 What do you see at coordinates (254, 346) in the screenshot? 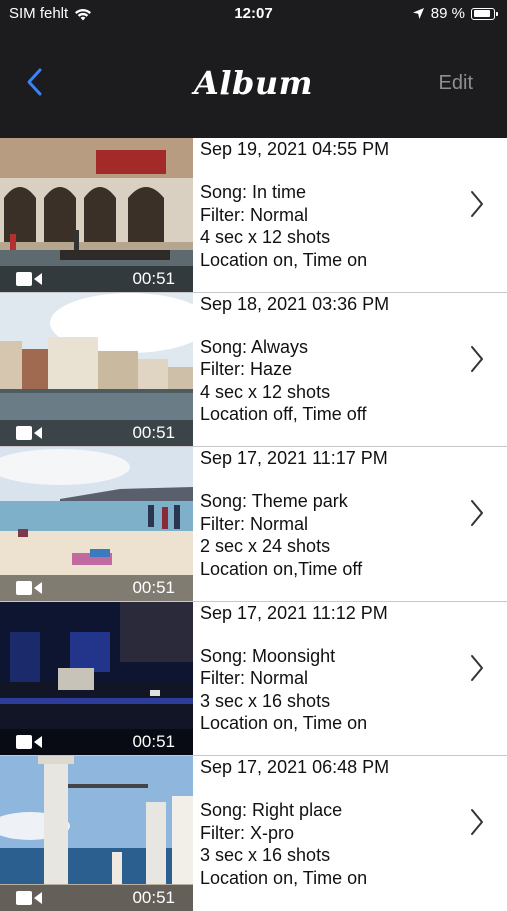
I see `album-song: Song: Always` at bounding box center [254, 346].